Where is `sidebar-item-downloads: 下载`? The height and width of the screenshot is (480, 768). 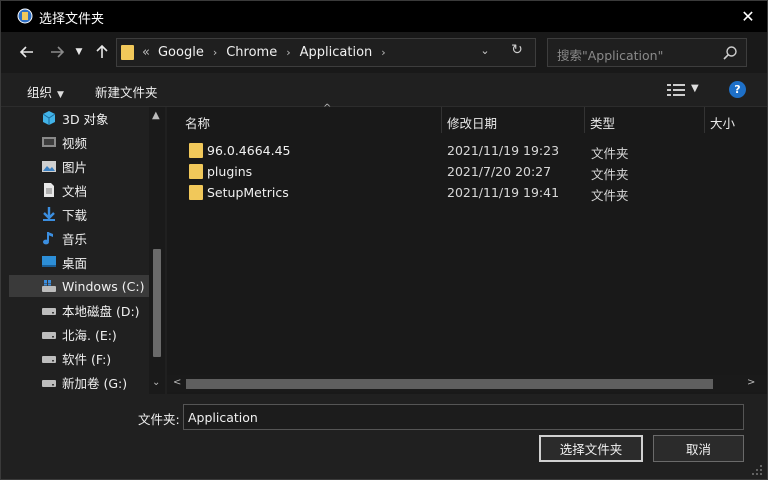 sidebar-item-downloads: 下载 is located at coordinates (79, 214).